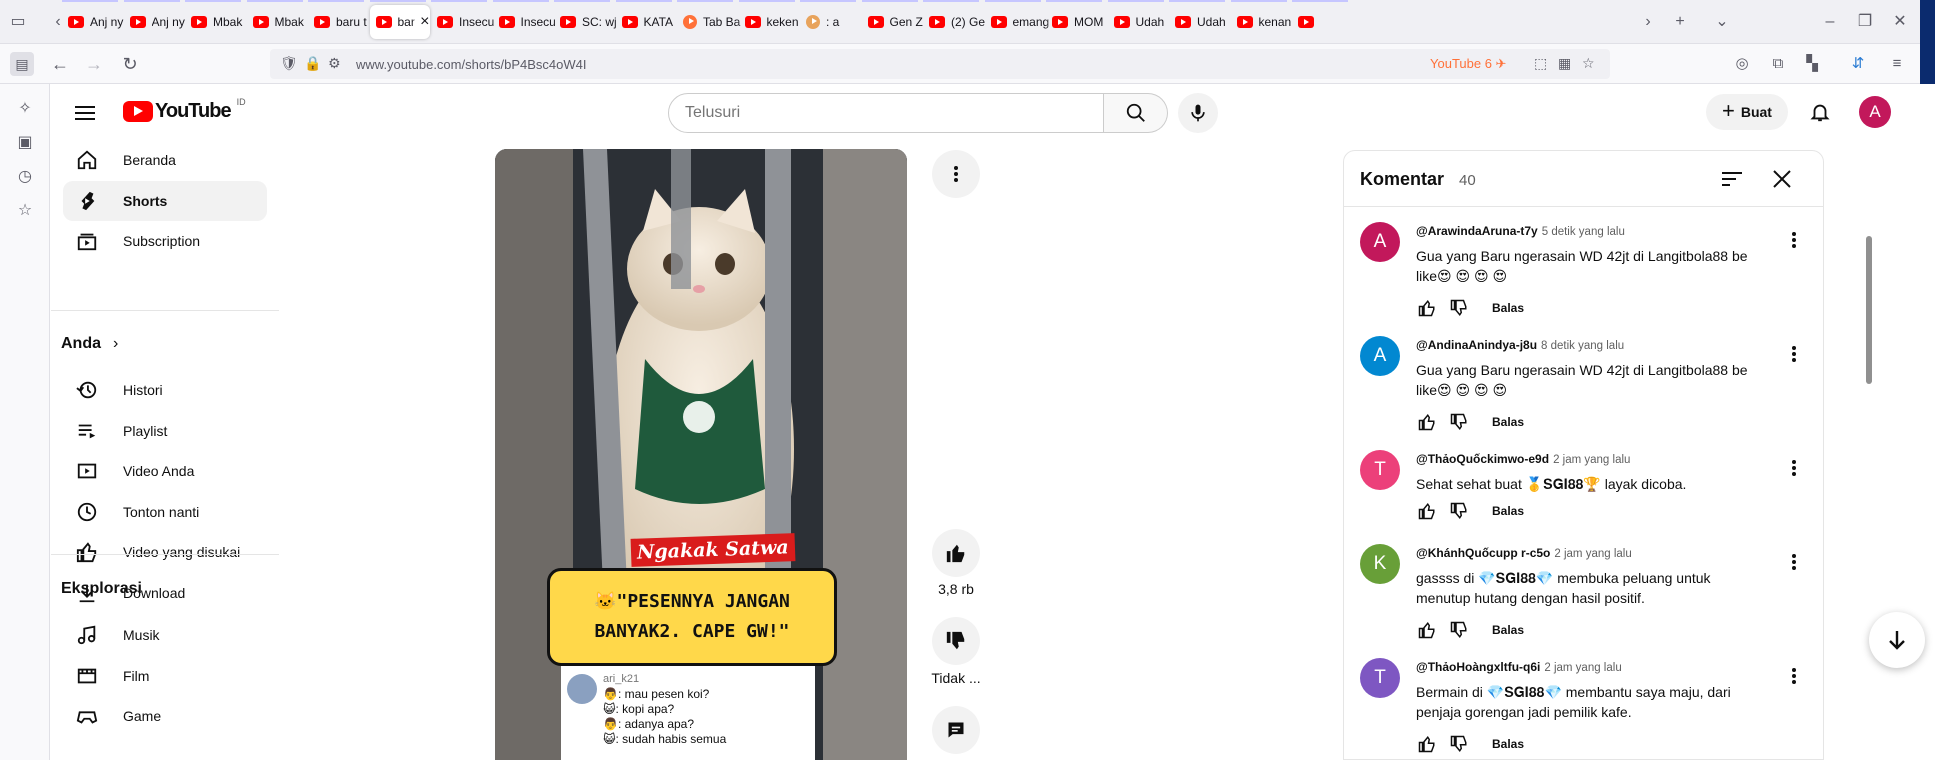  I want to click on browser-tab: bar ×, so click(399, 22).